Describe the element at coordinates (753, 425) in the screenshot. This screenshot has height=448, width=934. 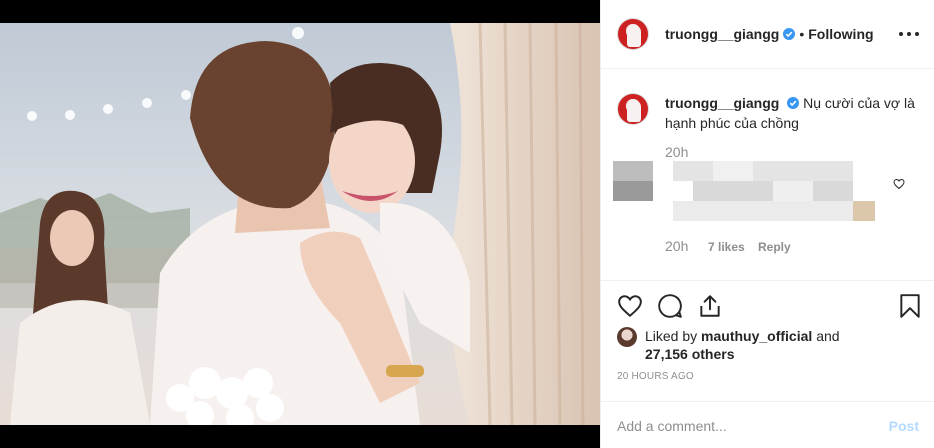
I see `comment-input` at that location.